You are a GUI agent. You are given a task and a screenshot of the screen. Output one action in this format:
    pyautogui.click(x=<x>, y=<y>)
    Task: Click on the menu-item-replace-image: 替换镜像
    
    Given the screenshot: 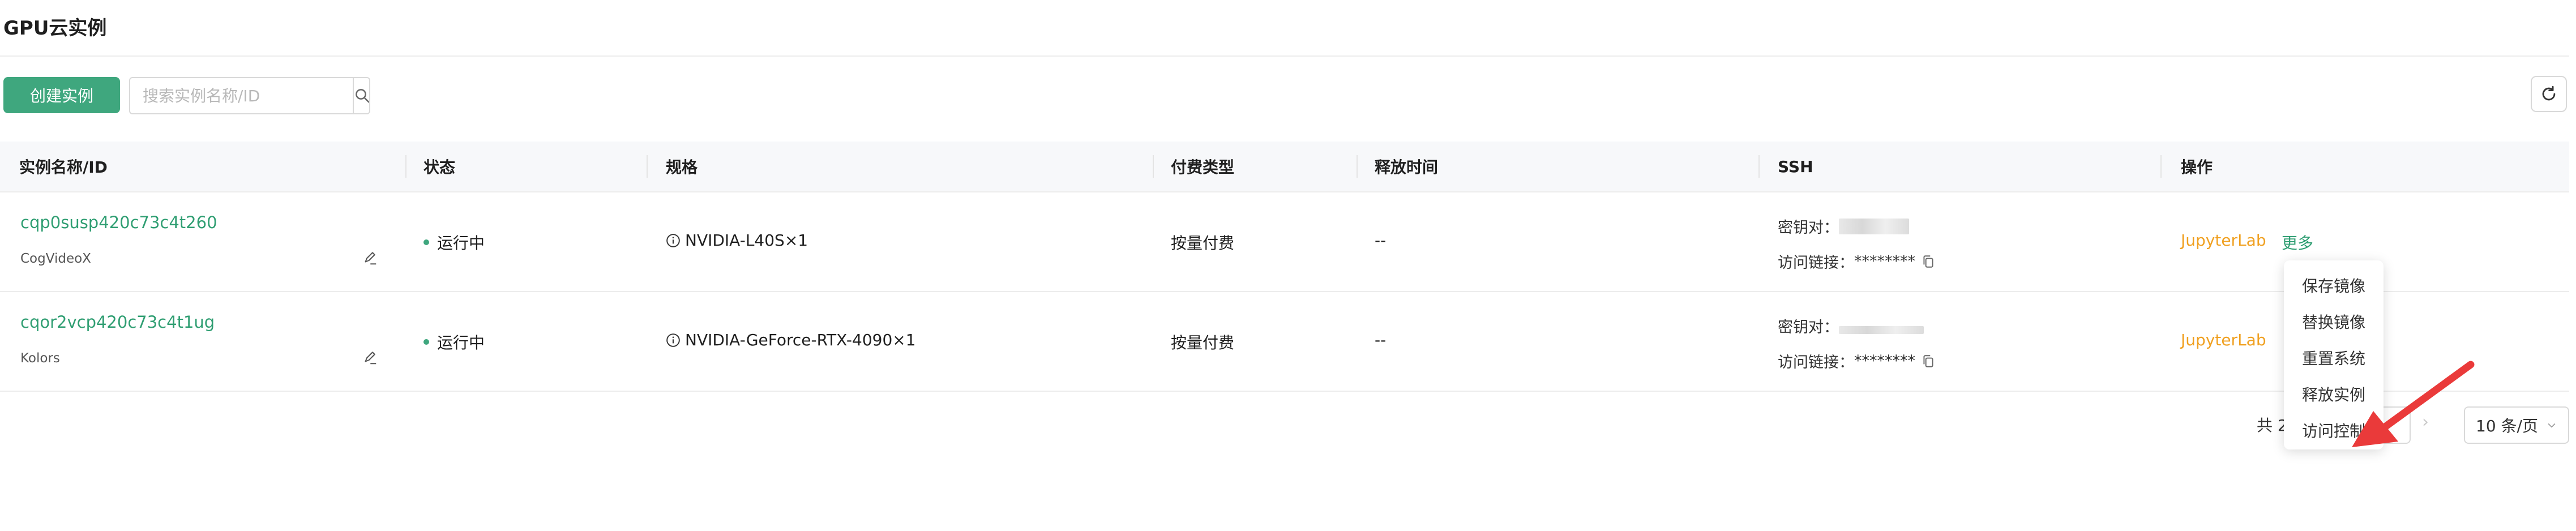 What is the action you would take?
    pyautogui.click(x=2333, y=321)
    